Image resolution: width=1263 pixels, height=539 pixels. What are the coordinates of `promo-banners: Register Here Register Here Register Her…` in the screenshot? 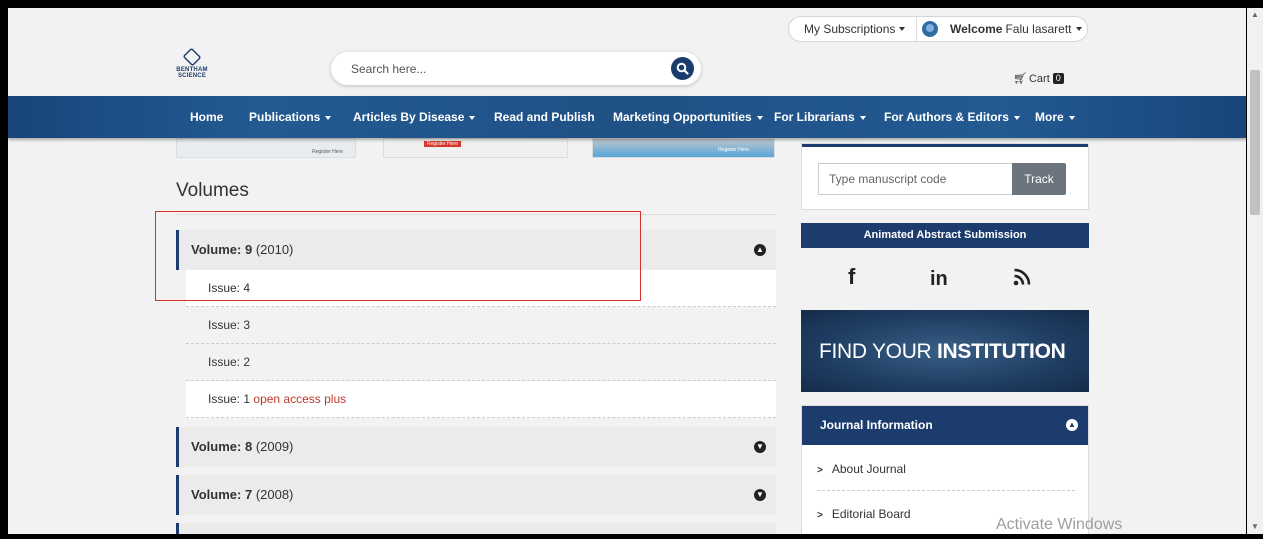 It's located at (481, 148).